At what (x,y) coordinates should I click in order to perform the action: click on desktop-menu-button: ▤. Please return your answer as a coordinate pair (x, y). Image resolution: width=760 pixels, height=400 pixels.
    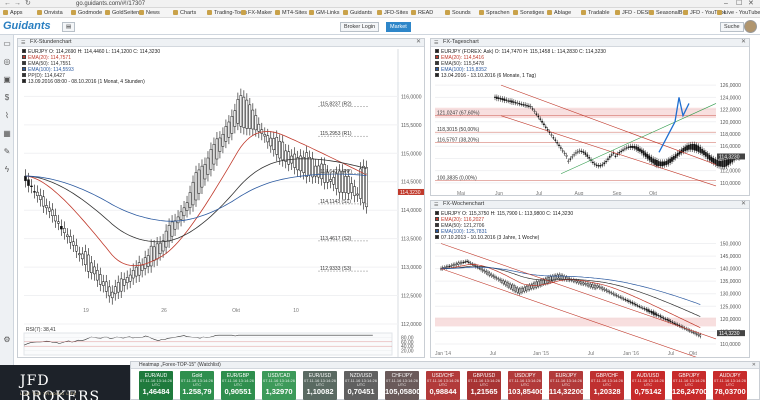
    Looking at the image, I should click on (69, 27).